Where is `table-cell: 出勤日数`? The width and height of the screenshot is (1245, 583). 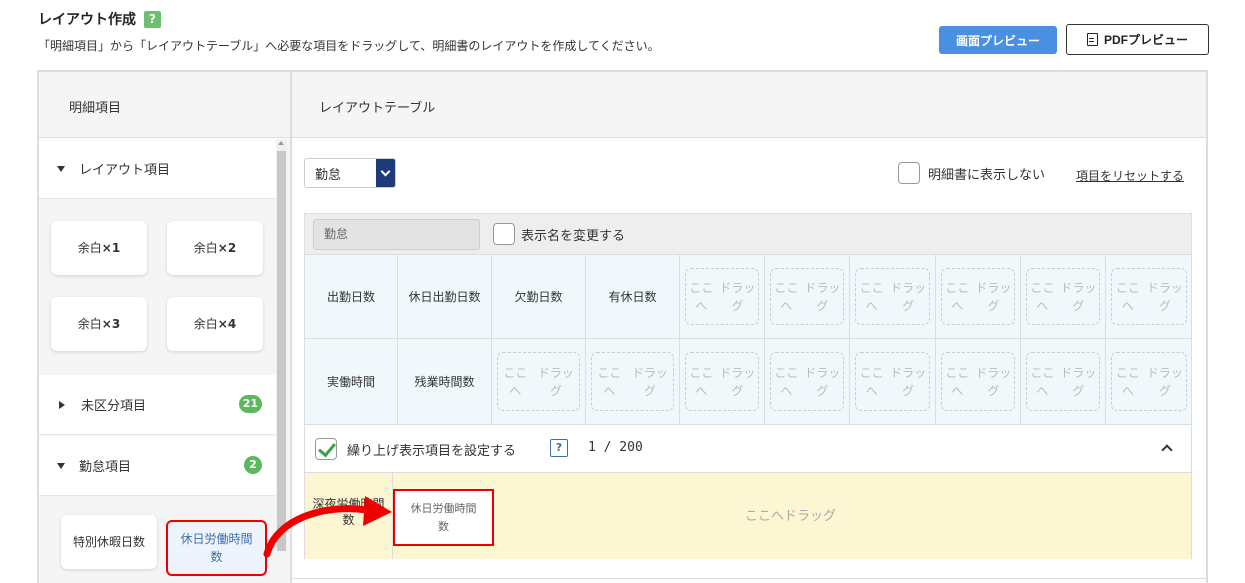 table-cell: 出勤日数 is located at coordinates (351, 296).